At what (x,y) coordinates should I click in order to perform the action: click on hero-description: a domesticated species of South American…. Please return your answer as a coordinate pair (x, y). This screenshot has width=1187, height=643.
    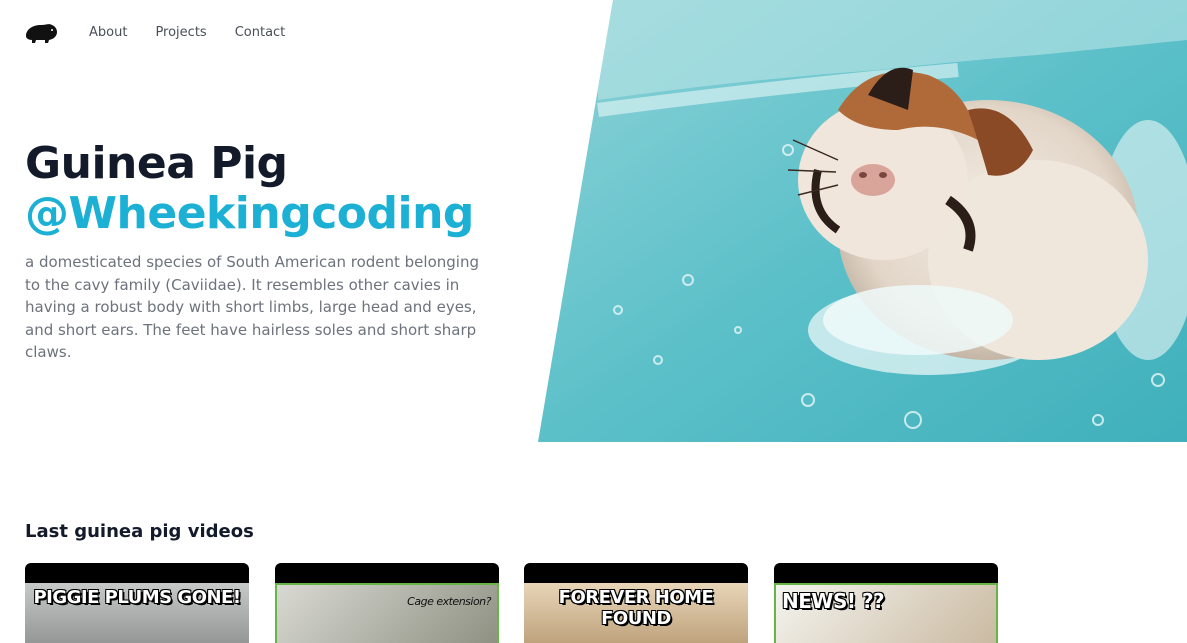
    Looking at the image, I should click on (252, 307).